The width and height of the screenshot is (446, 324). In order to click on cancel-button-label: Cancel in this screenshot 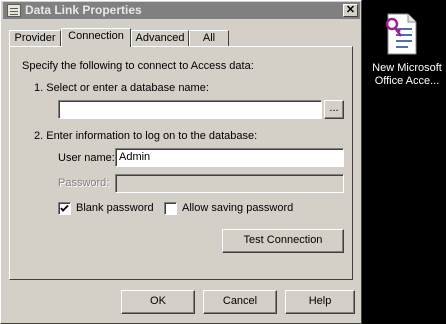, I will do `click(240, 301)`.